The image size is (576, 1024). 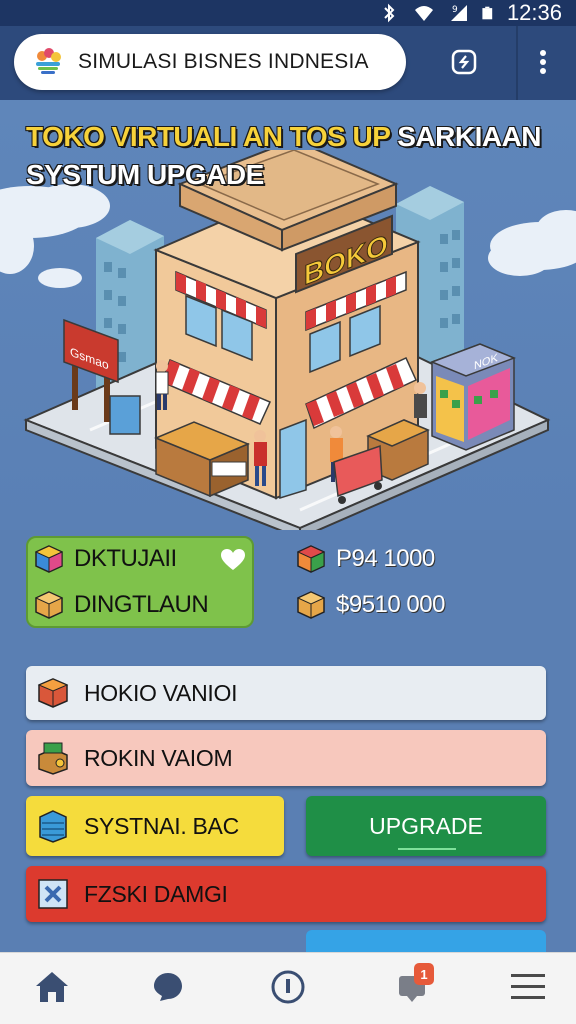 I want to click on stat-label-1: DKTUJAII, so click(x=125, y=558).